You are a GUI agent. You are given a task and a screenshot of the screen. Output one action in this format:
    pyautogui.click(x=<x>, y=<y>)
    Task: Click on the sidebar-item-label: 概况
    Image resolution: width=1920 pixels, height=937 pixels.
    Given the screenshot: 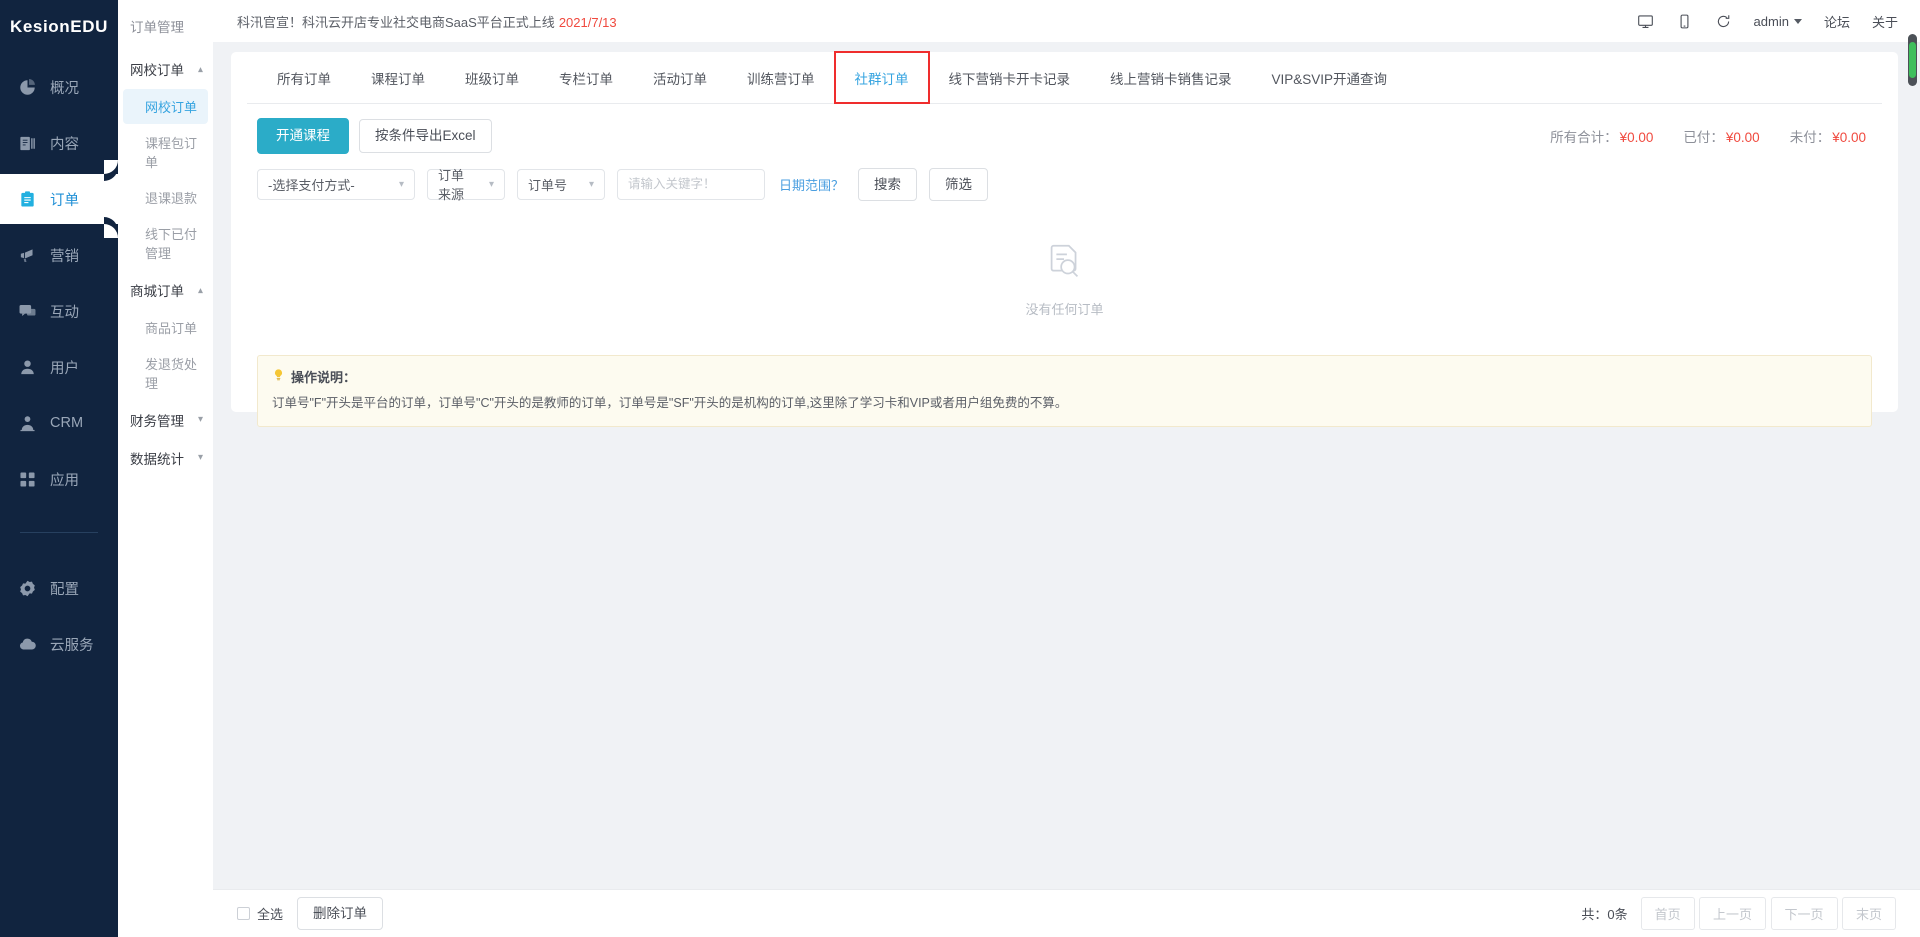 What is the action you would take?
    pyautogui.click(x=64, y=88)
    